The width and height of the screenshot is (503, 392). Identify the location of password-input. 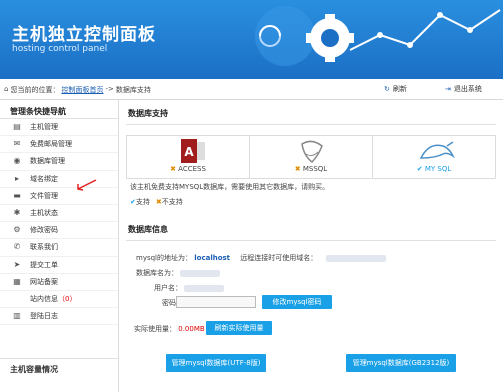
(216, 302).